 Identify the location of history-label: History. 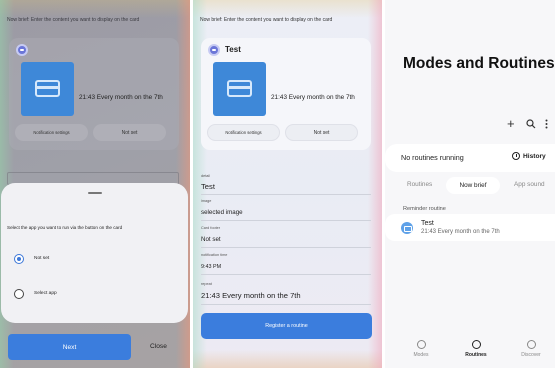
(534, 156).